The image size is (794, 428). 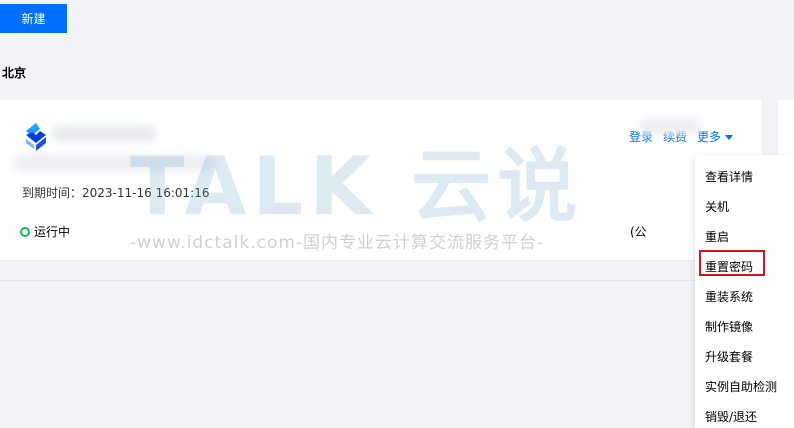 I want to click on menu-item-upgrade-plan: 升级套餐, so click(x=744, y=356).